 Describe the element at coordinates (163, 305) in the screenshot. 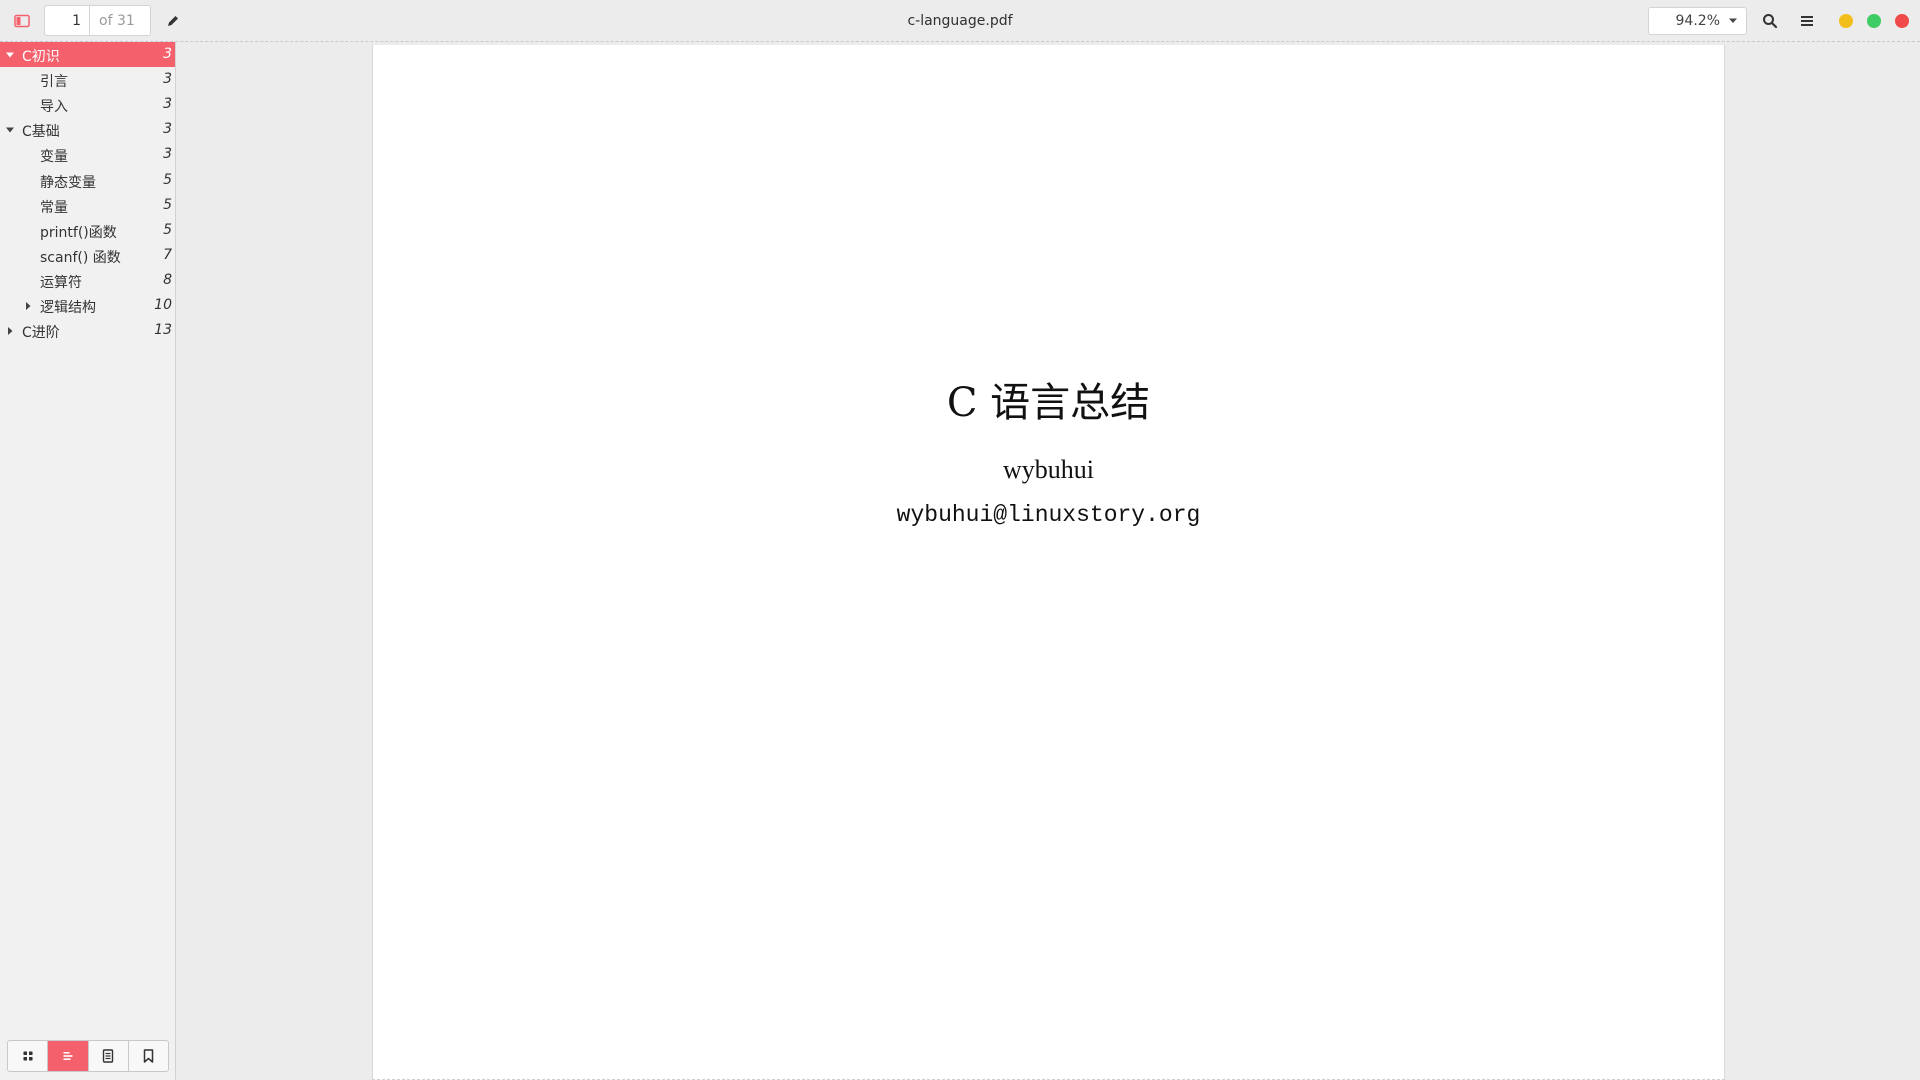

I see `outline-item-page: 10` at that location.